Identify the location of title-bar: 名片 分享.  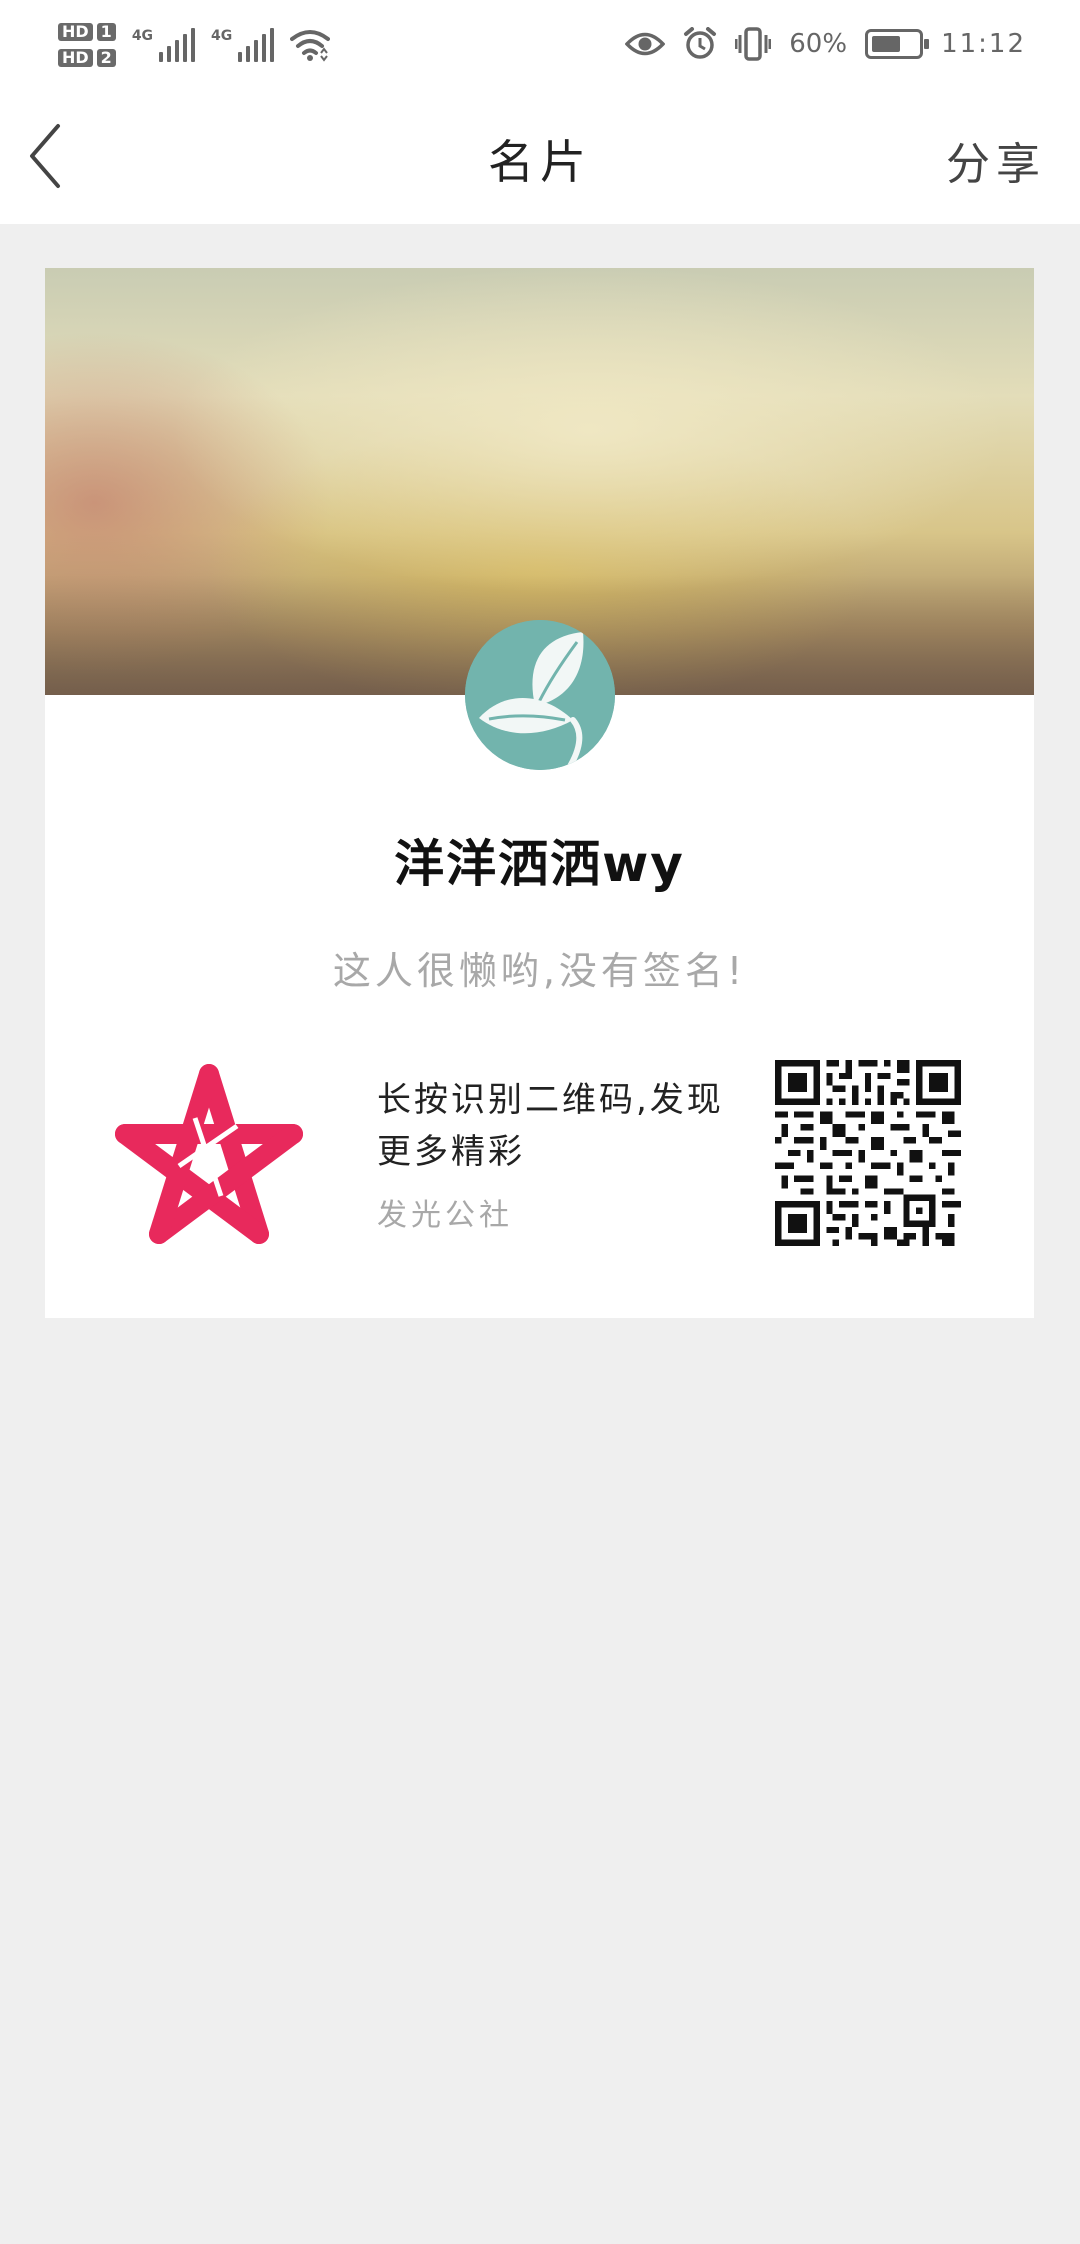
(540, 156).